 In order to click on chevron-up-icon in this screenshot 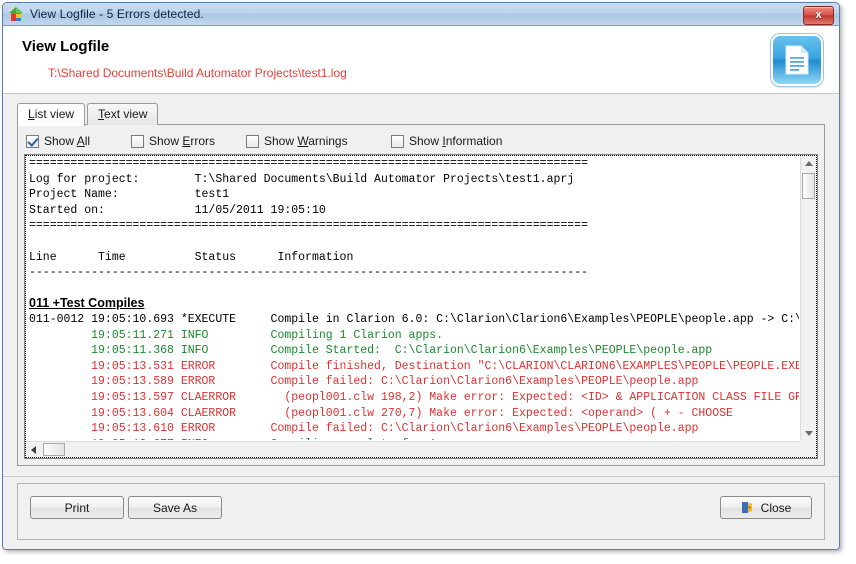, I will do `click(808, 163)`.